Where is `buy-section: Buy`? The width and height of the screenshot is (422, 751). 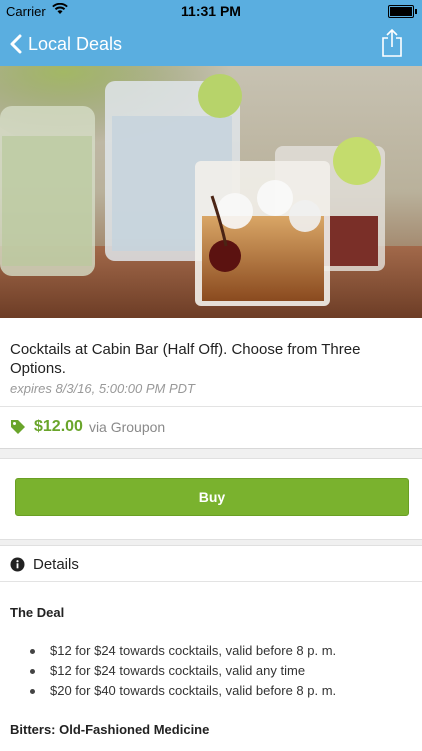
buy-section: Buy is located at coordinates (211, 499).